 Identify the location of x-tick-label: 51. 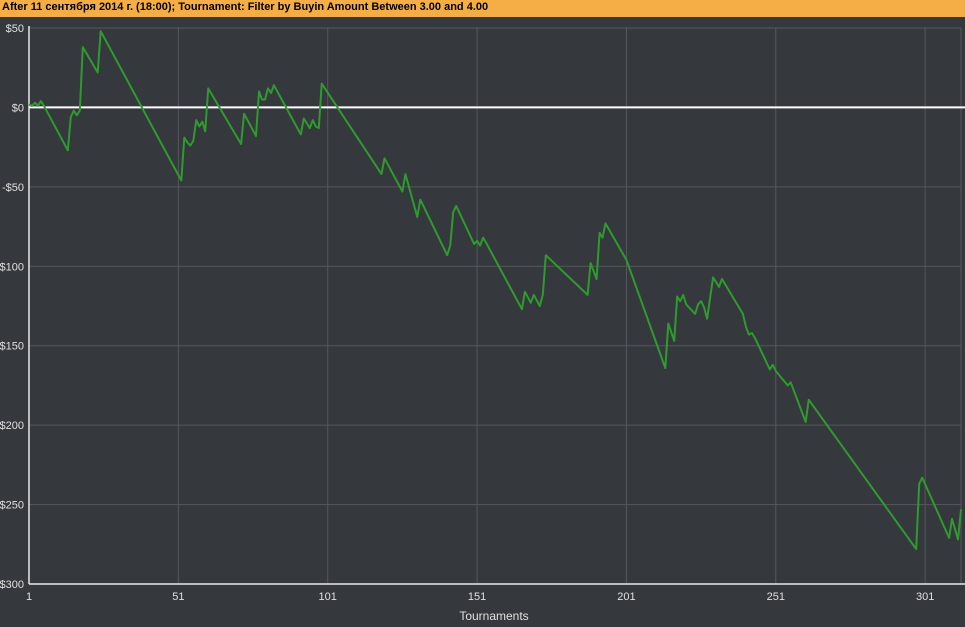
(178, 597).